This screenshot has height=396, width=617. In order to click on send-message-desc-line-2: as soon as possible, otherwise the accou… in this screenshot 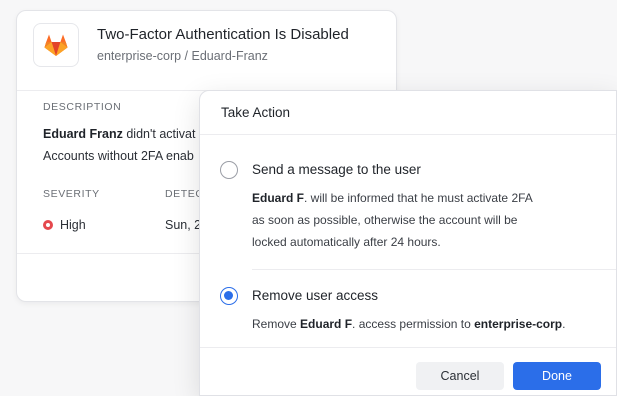, I will do `click(385, 220)`.